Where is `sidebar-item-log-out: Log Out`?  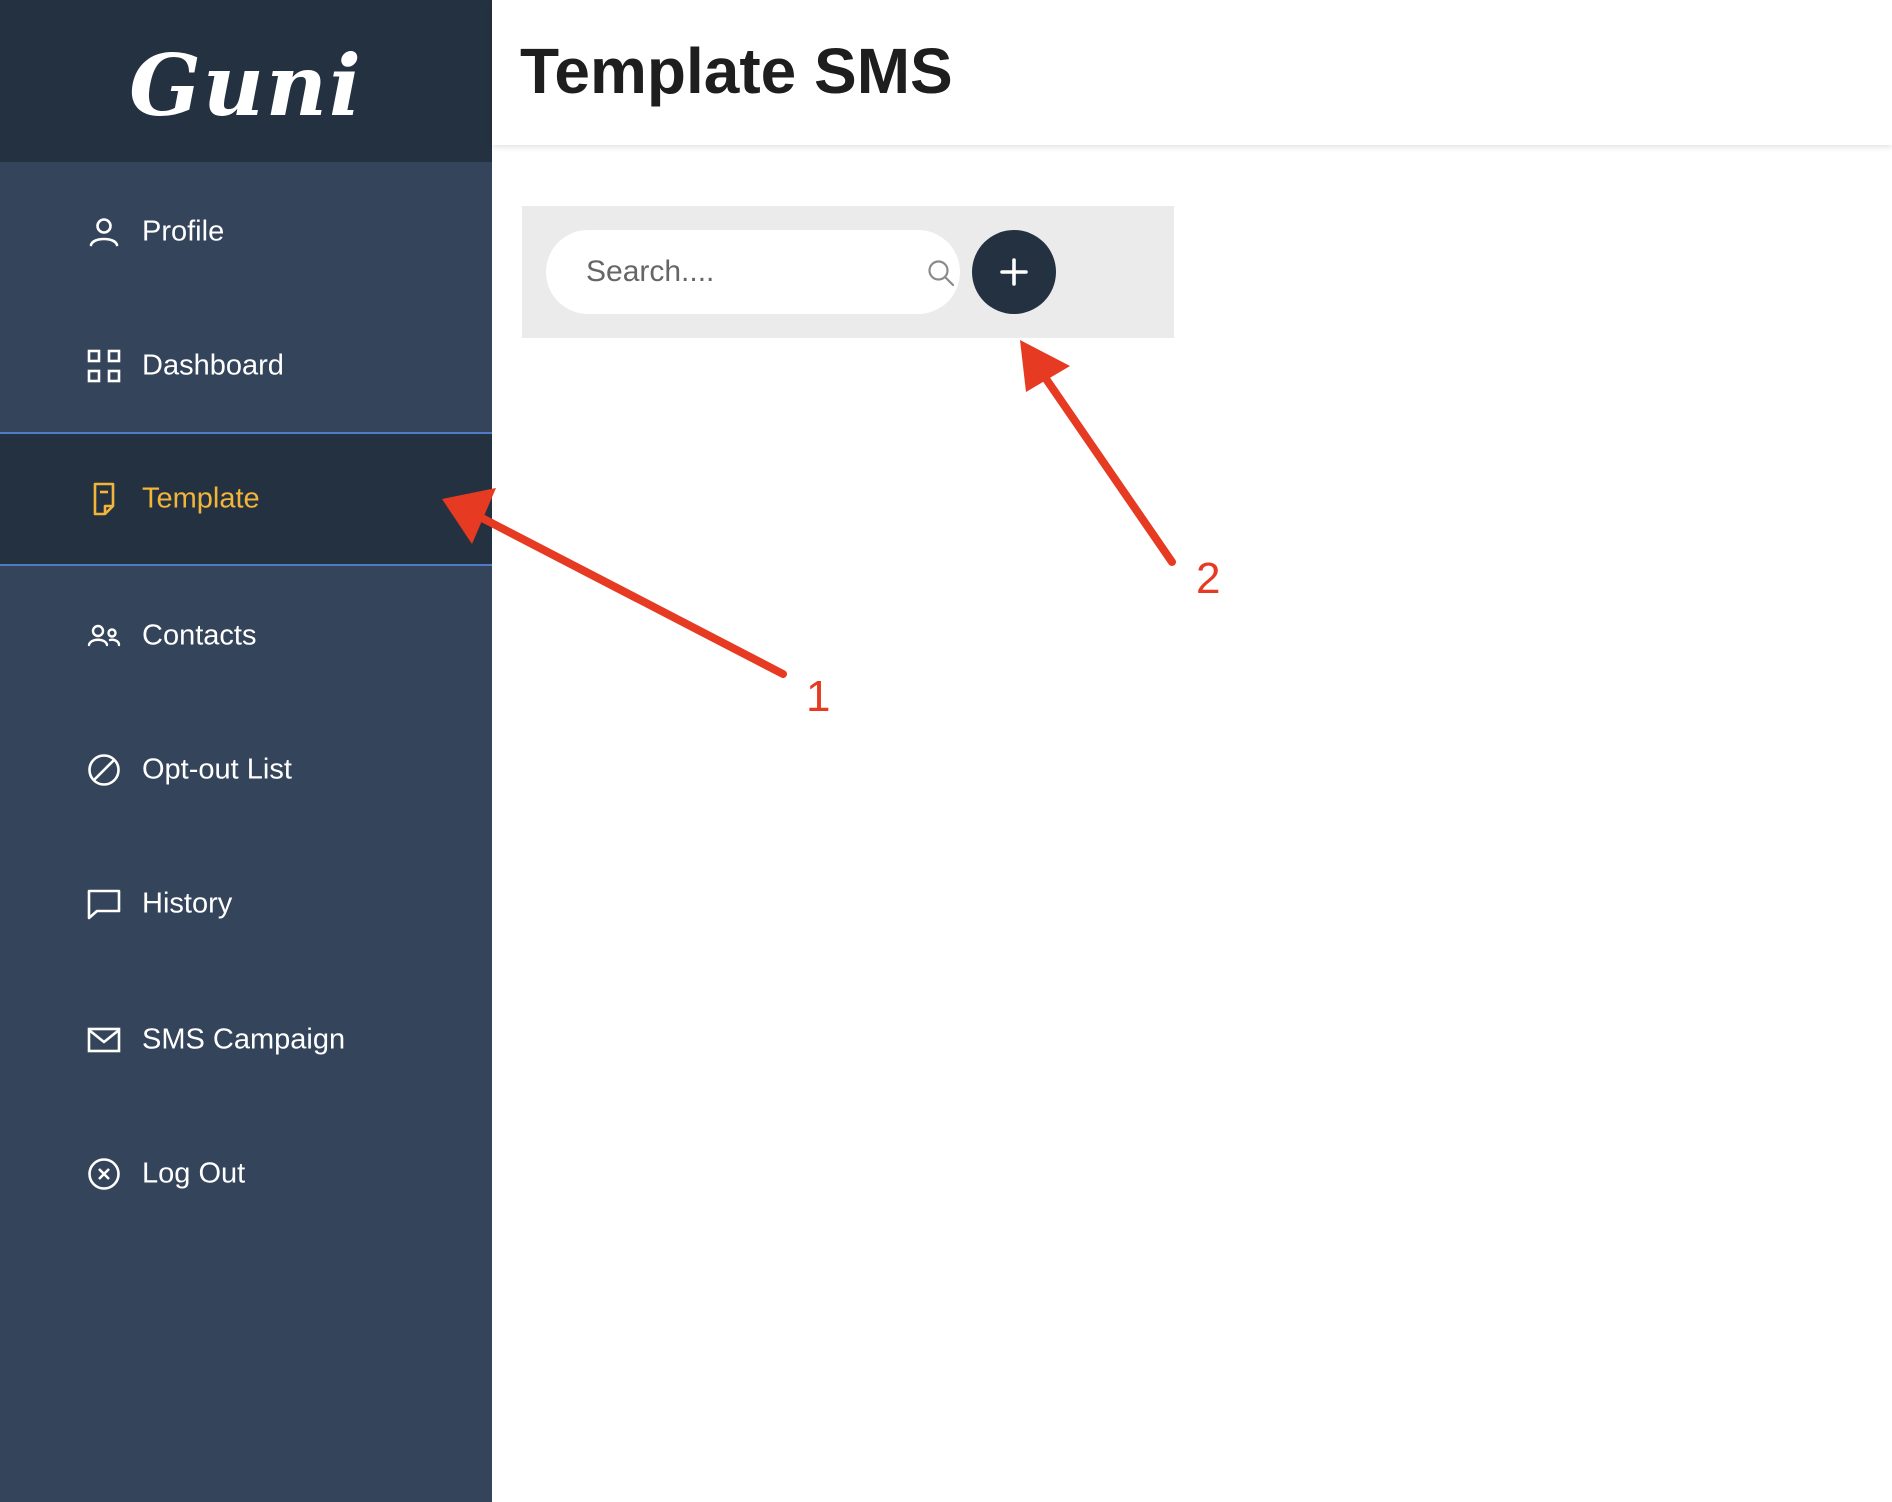 sidebar-item-log-out: Log Out is located at coordinates (246, 1174).